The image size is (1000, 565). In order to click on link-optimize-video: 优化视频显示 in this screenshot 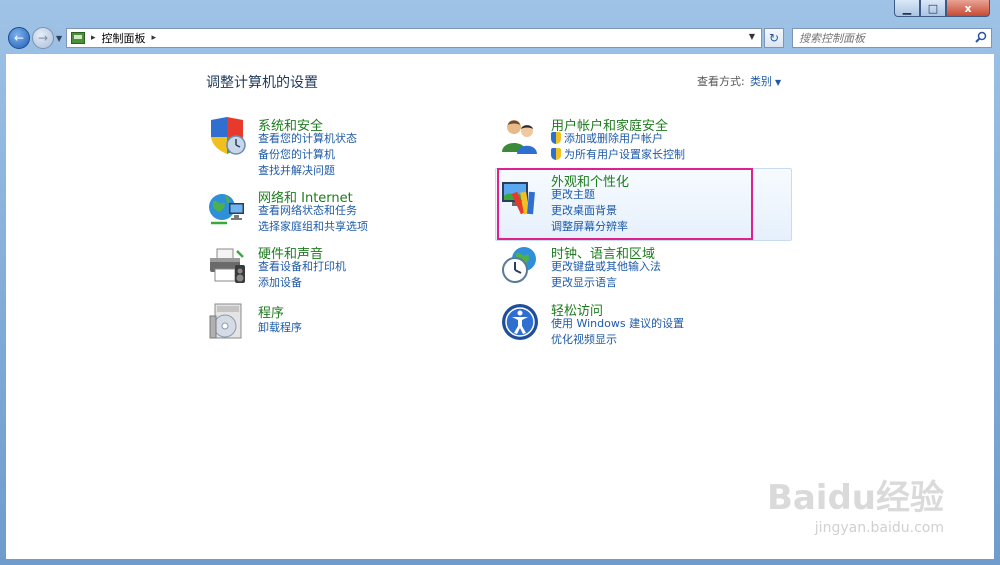, I will do `click(584, 340)`.